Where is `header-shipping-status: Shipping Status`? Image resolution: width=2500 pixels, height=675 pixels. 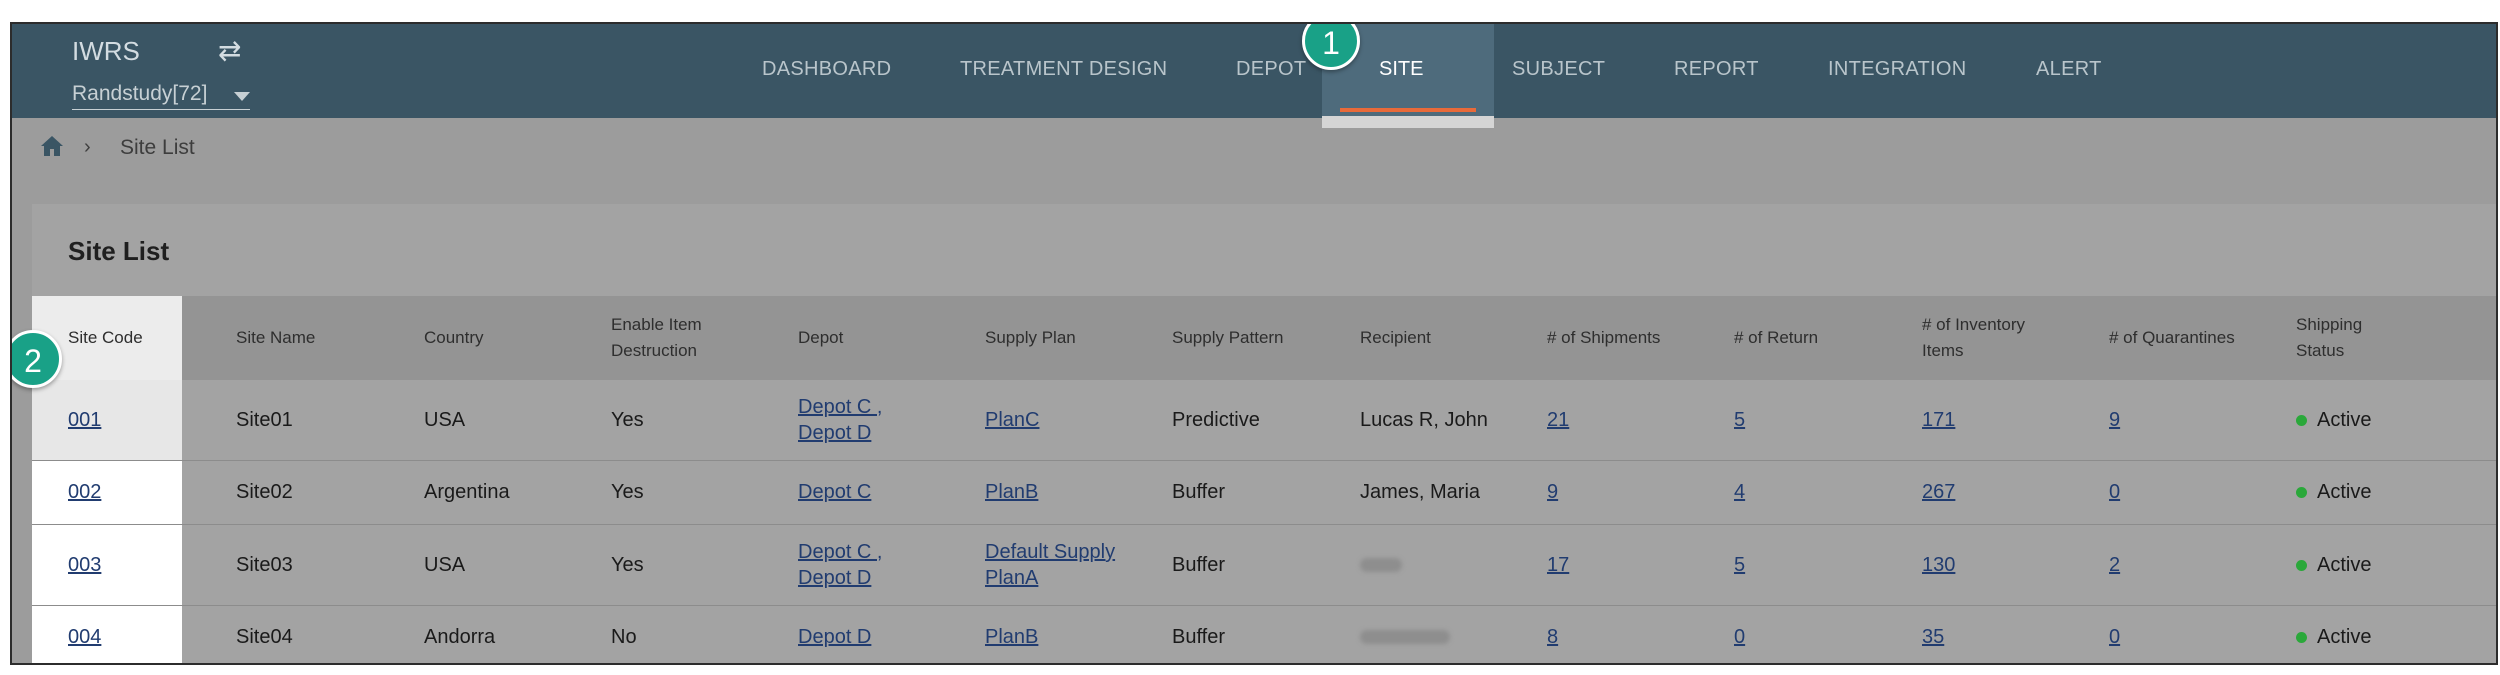
header-shipping-status: Shipping Status is located at coordinates (2341, 338).